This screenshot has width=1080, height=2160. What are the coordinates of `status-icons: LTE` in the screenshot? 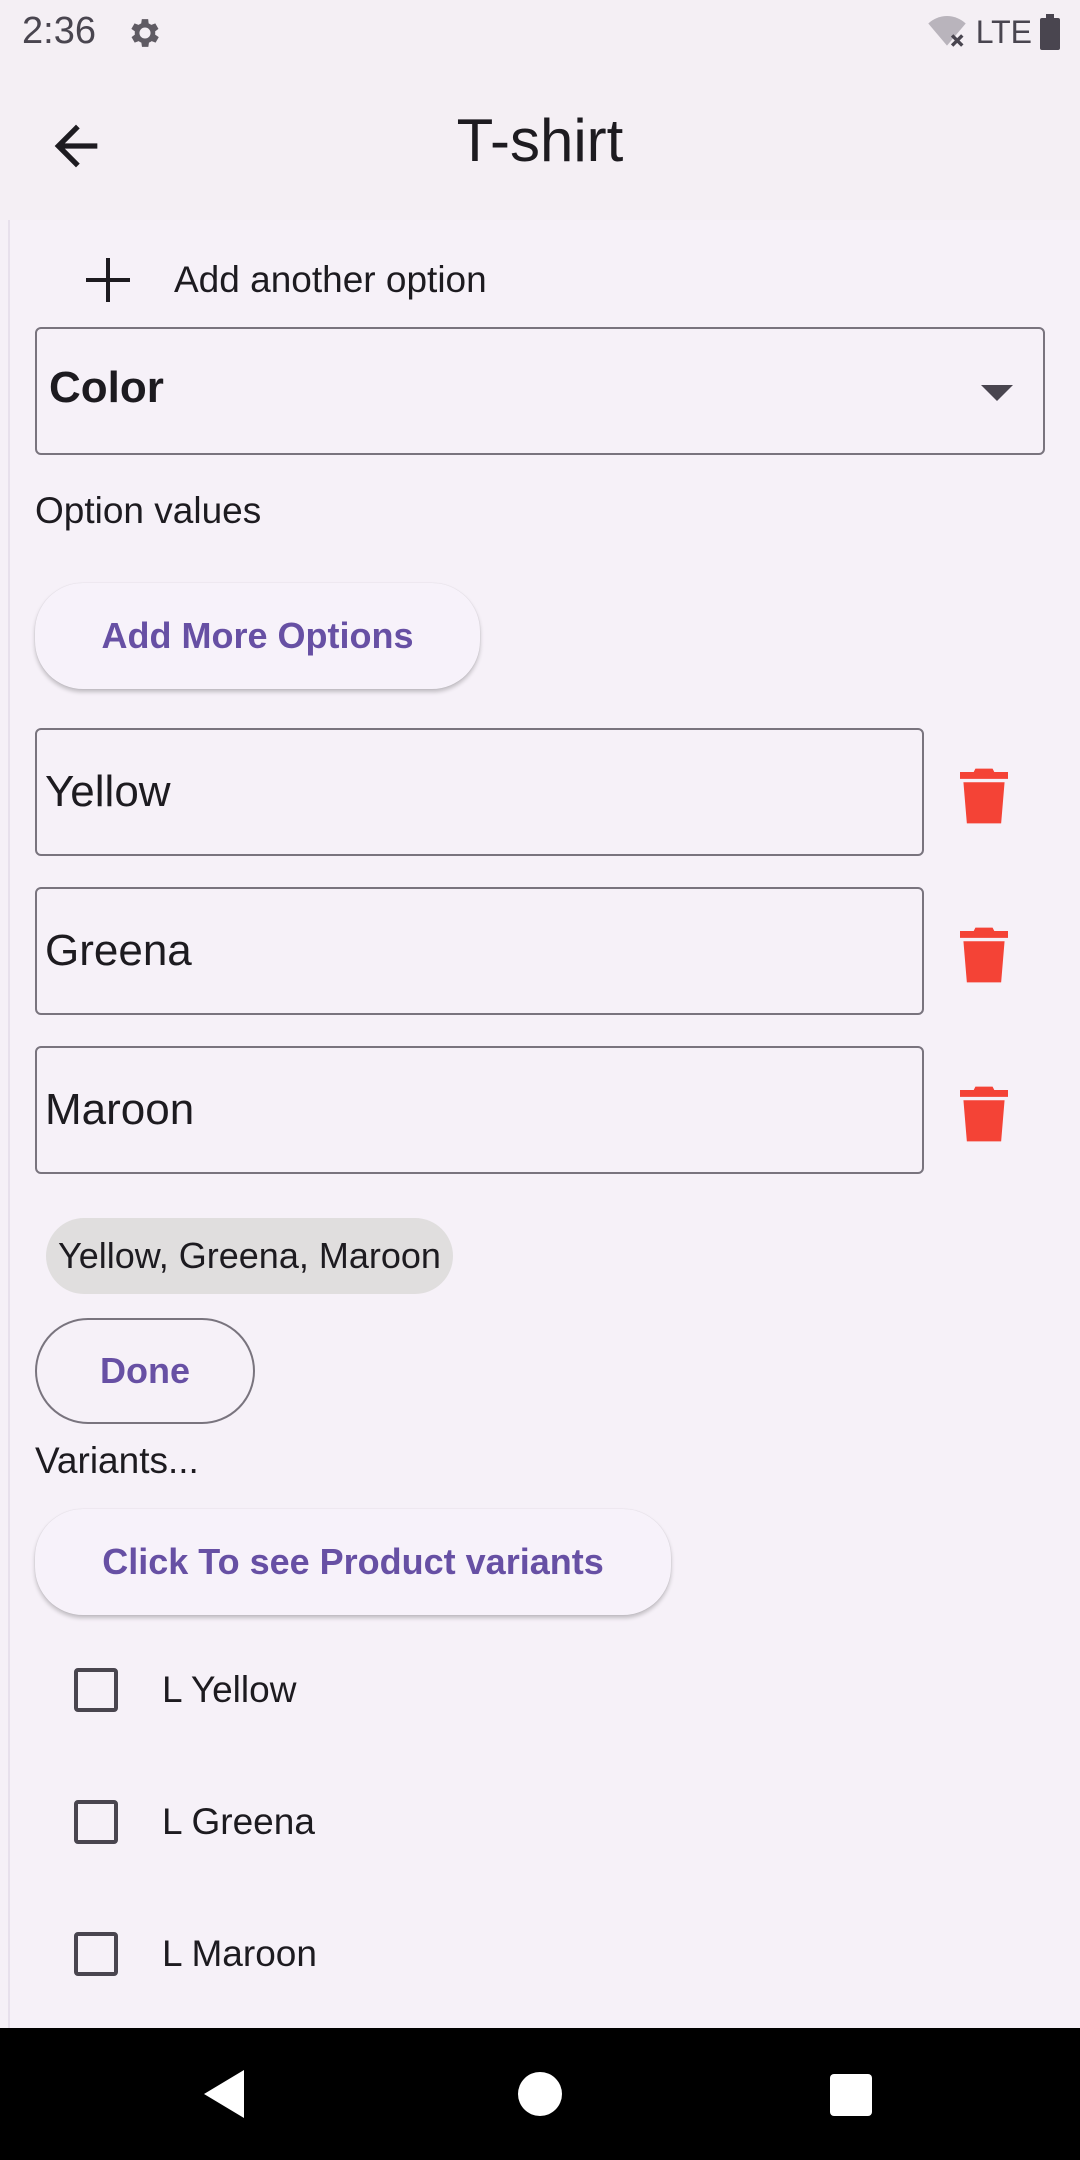 It's located at (993, 32).